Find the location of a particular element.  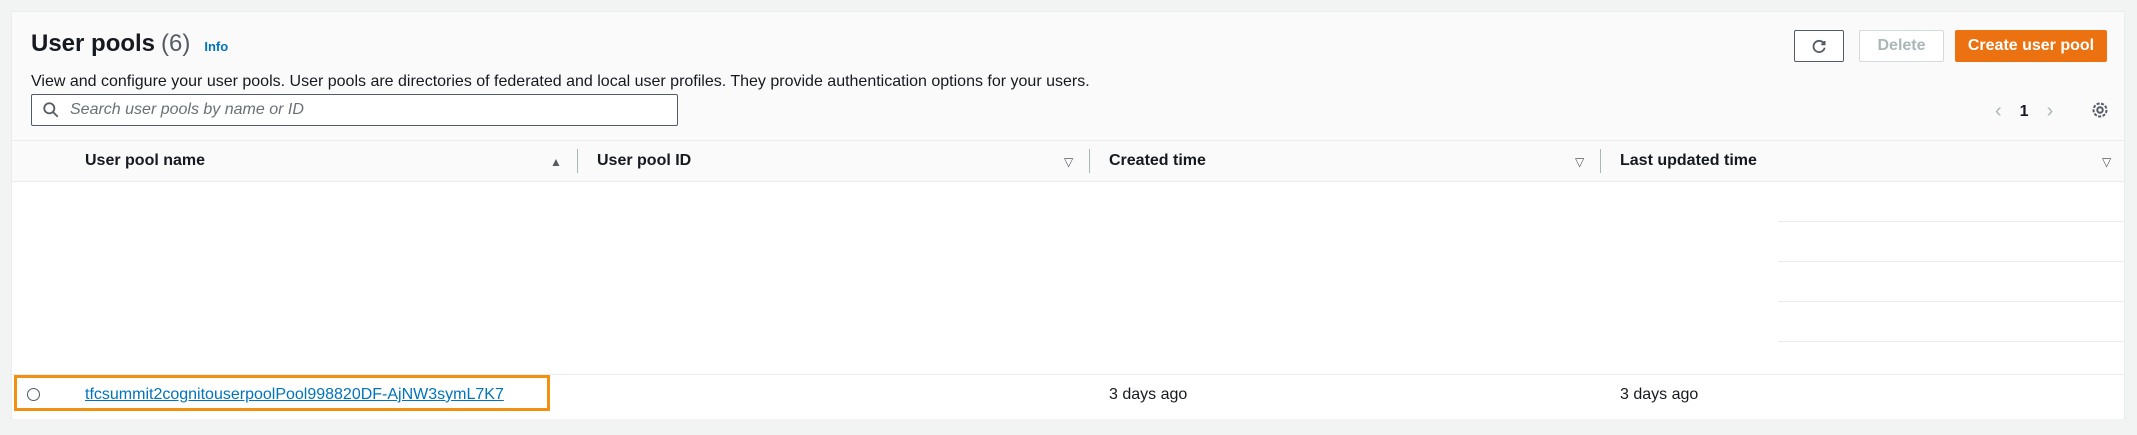

refresh-button is located at coordinates (1819, 46).